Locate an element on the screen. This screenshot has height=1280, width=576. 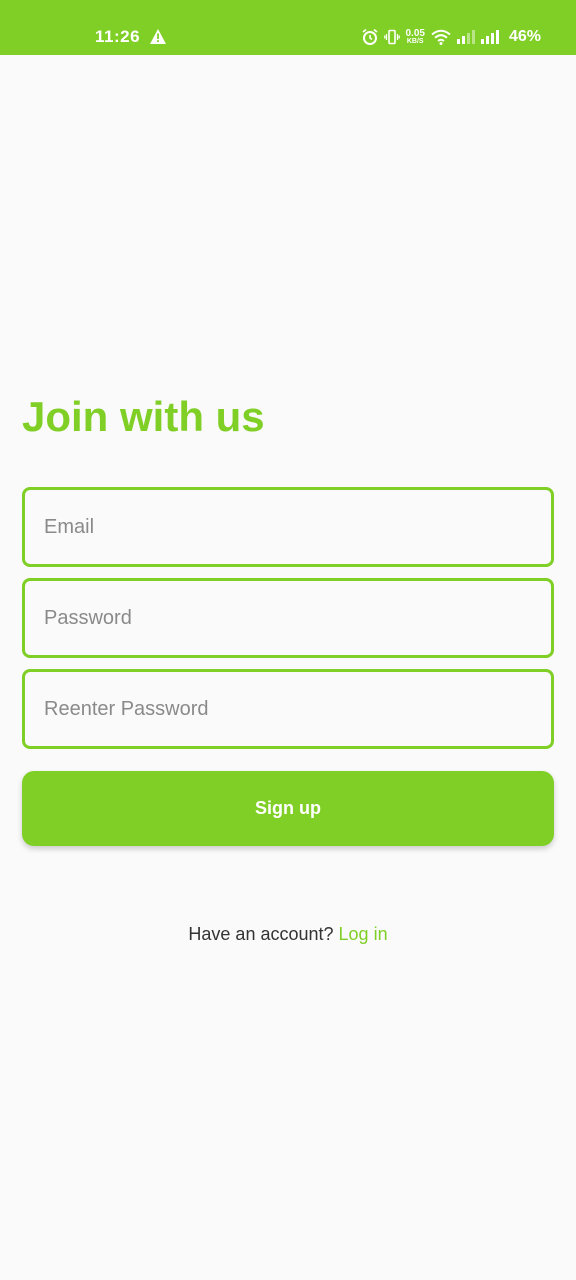
status-time: 11:26 is located at coordinates (118, 36).